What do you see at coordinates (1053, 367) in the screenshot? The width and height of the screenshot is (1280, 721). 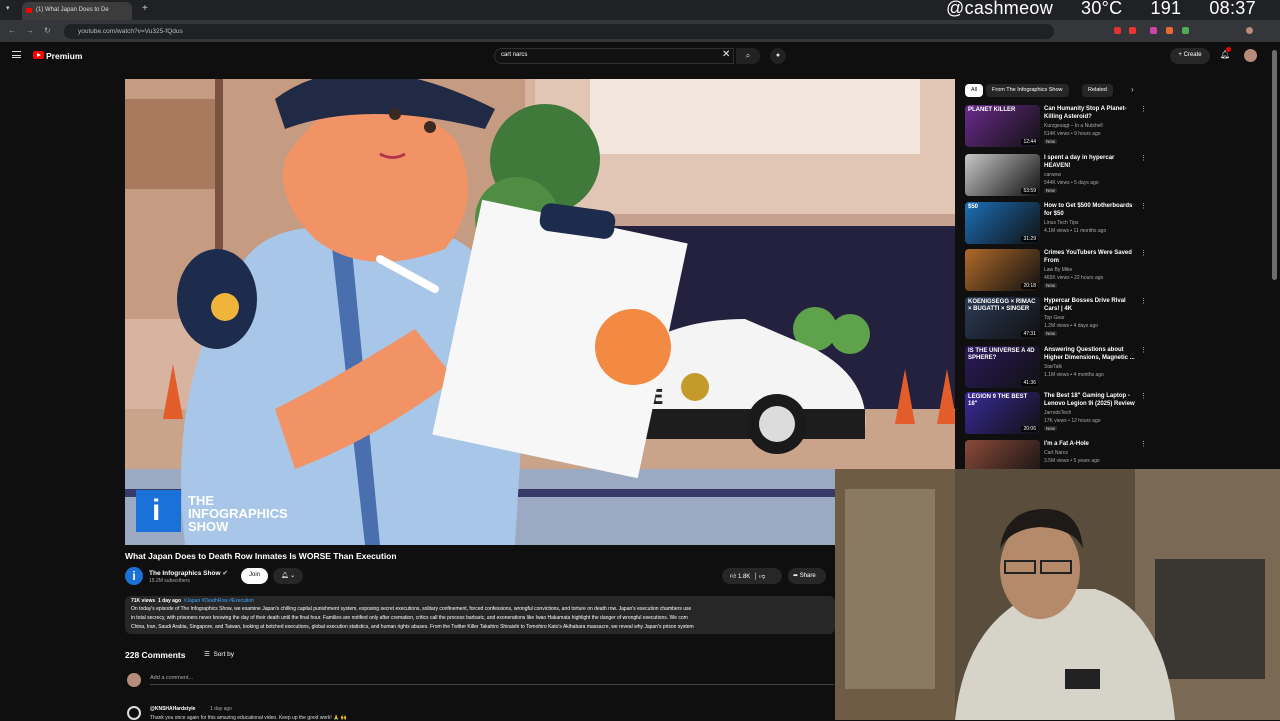 I see `recommendation-channel: StarTalk` at bounding box center [1053, 367].